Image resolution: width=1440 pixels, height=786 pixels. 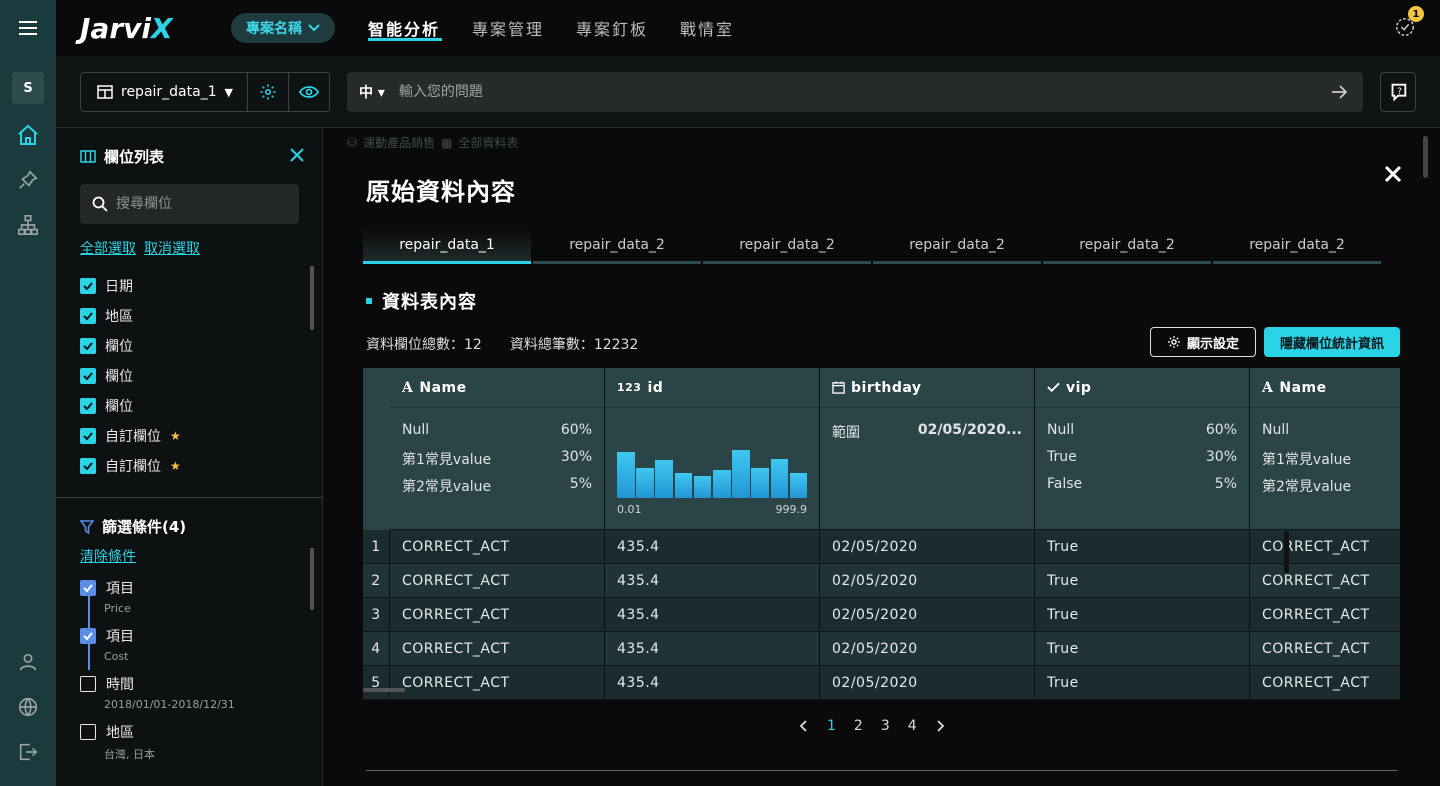 I want to click on deselect-all-link: 取消選取, so click(x=172, y=248).